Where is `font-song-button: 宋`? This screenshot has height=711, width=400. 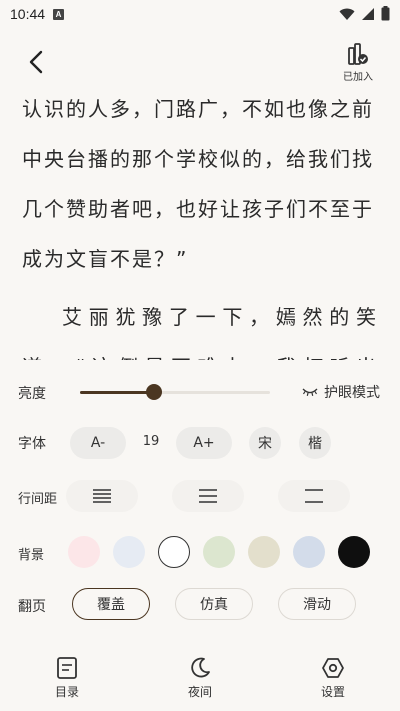 font-song-button: 宋 is located at coordinates (265, 443).